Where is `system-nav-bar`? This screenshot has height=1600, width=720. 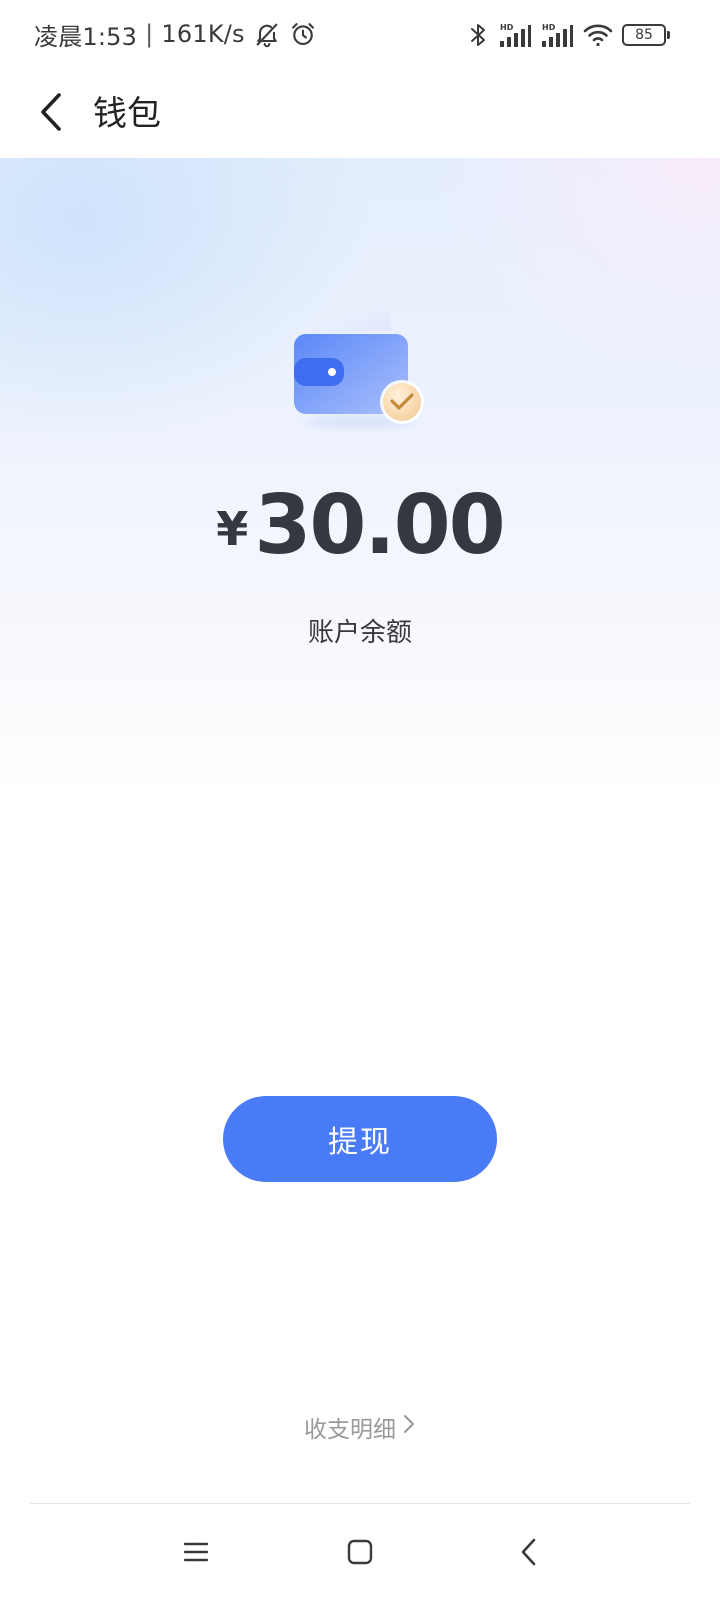
system-nav-bar is located at coordinates (360, 1552).